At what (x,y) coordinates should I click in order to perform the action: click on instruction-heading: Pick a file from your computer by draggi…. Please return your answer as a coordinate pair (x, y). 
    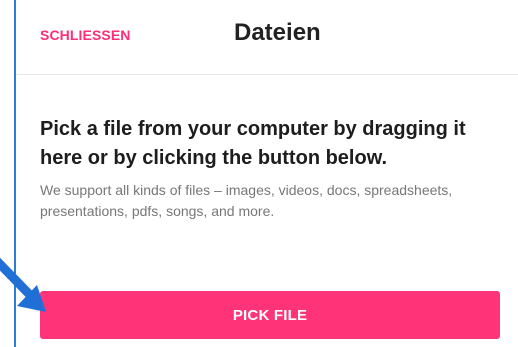
    Looking at the image, I should click on (253, 143).